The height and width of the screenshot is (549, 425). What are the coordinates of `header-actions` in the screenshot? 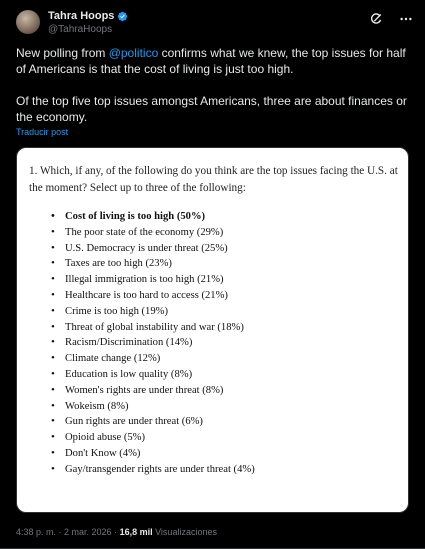 It's located at (391, 18).